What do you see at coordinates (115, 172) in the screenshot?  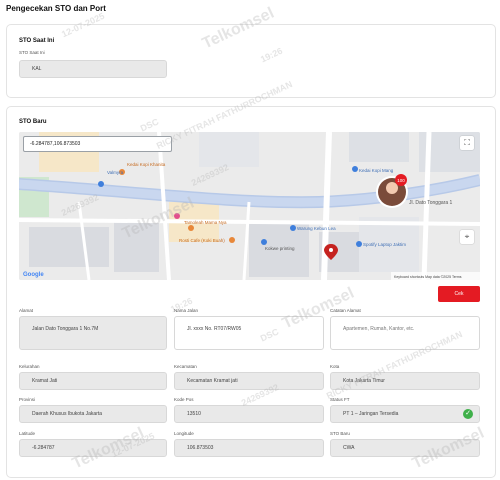 I see `map-label: Valmyra` at bounding box center [115, 172].